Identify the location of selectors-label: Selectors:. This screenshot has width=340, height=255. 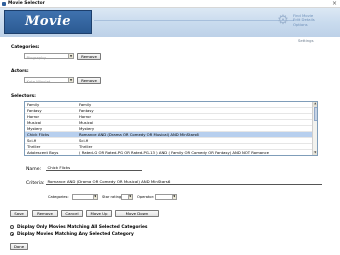
(23, 96).